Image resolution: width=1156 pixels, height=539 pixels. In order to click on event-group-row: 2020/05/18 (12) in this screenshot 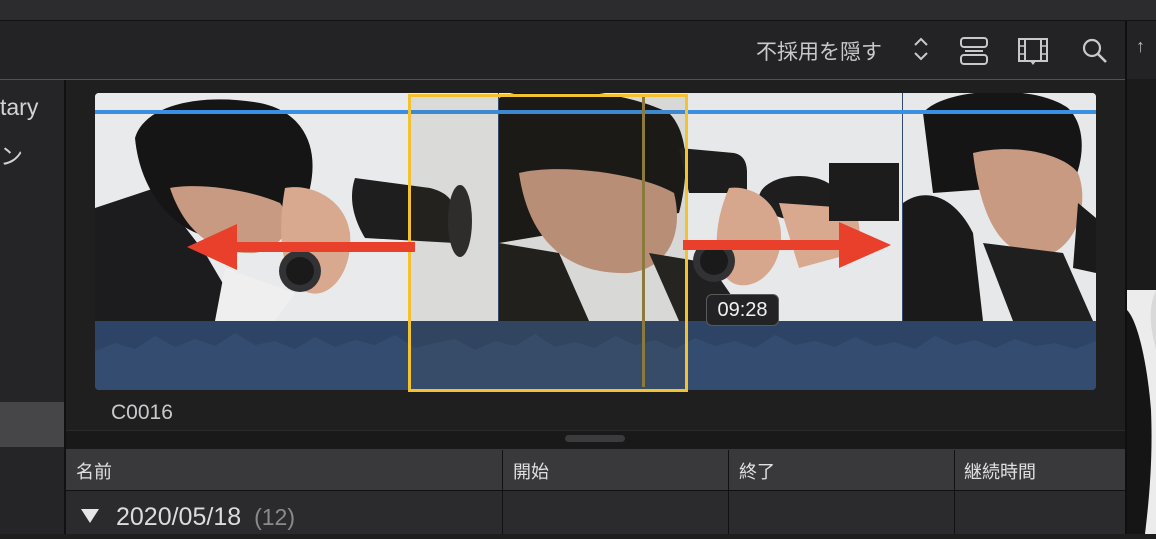, I will do `click(205, 517)`.